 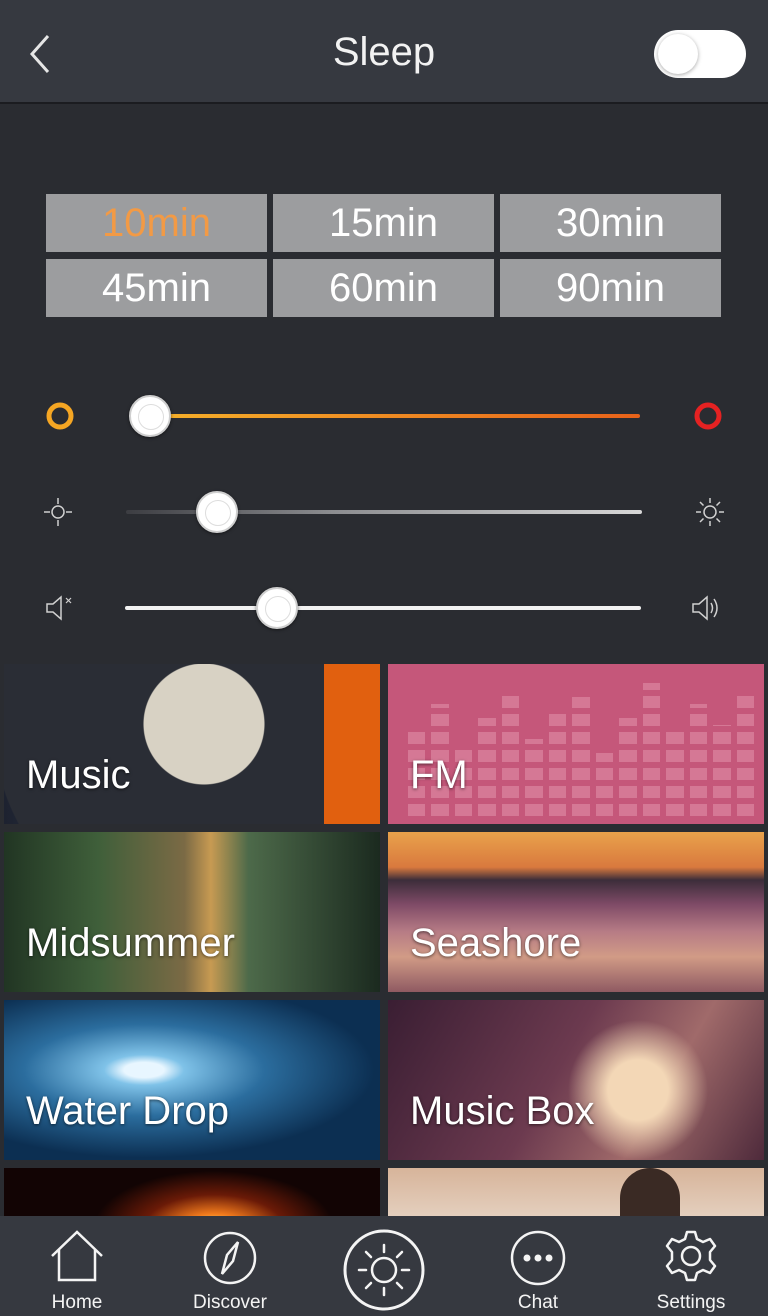 I want to click on color-temp-thumb, so click(x=150, y=416).